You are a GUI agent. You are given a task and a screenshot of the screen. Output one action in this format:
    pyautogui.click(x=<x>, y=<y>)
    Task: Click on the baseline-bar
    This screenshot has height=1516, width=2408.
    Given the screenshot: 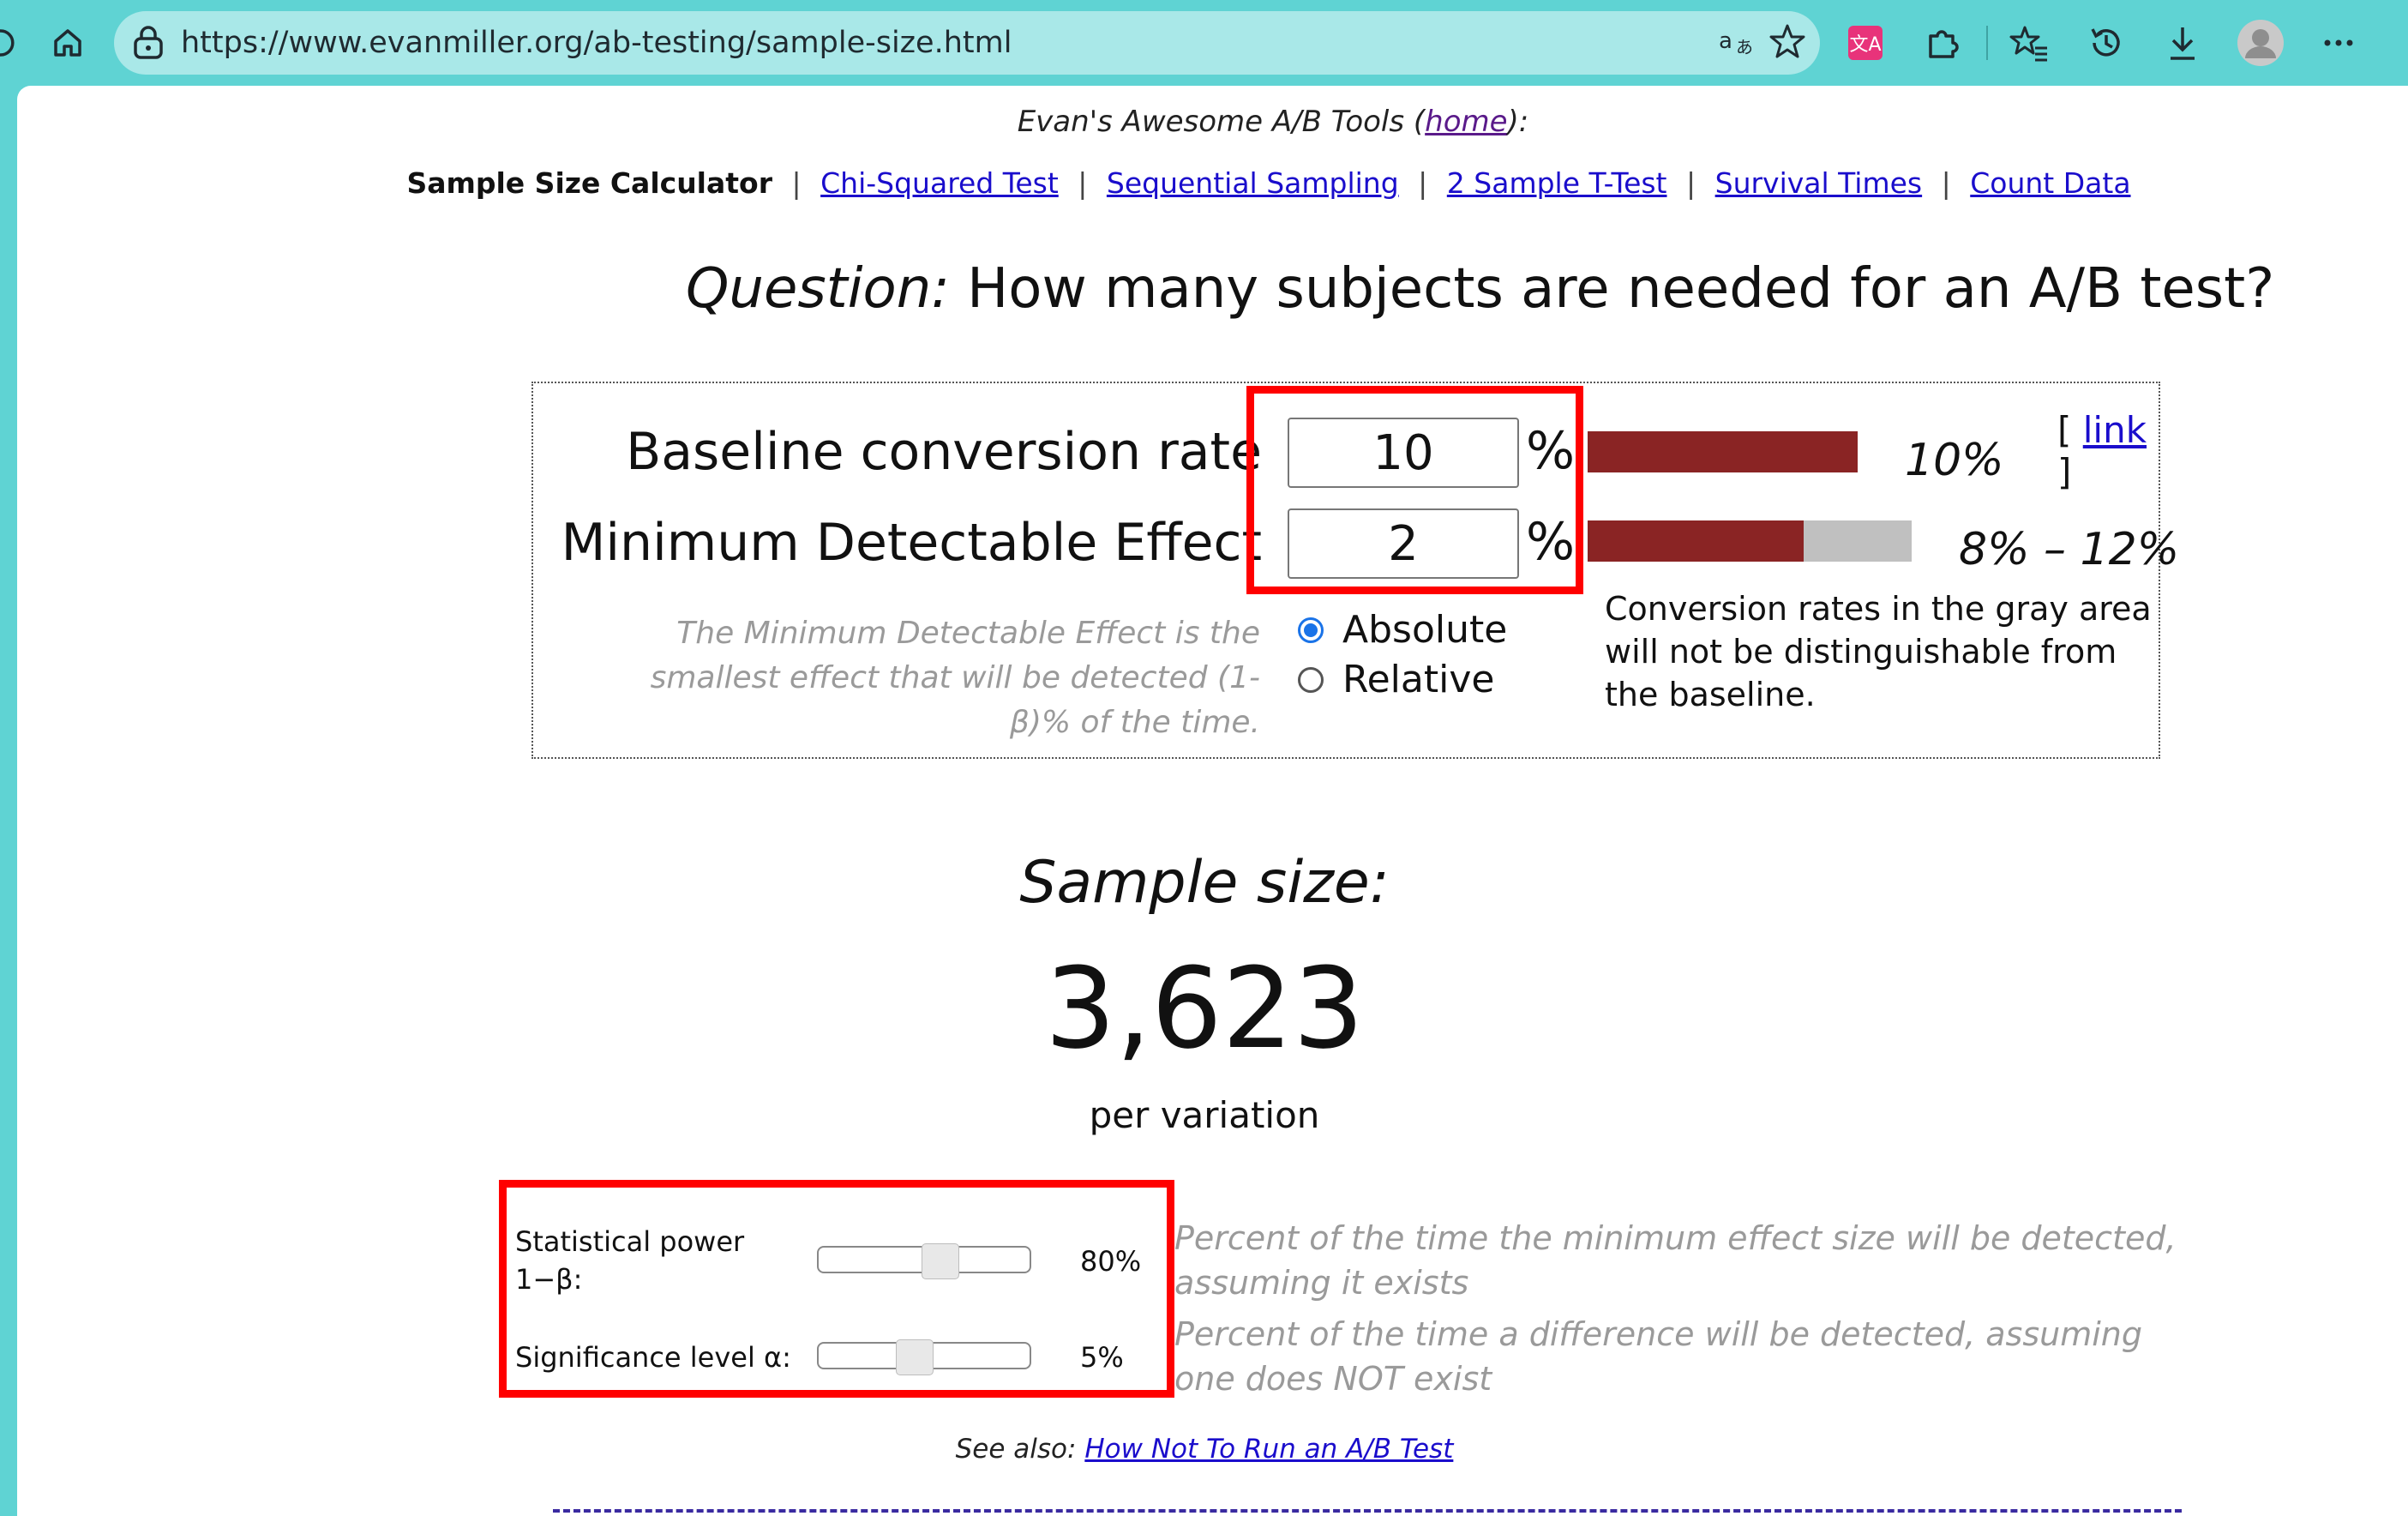 What is the action you would take?
    pyautogui.click(x=1723, y=451)
    